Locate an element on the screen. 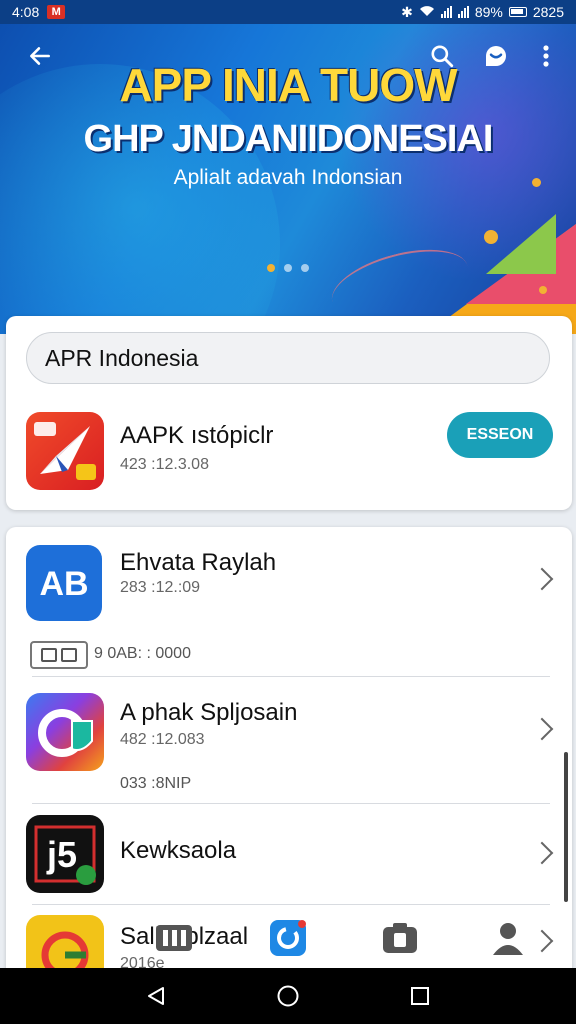  ab-logo-icon: AB is located at coordinates (64, 583).